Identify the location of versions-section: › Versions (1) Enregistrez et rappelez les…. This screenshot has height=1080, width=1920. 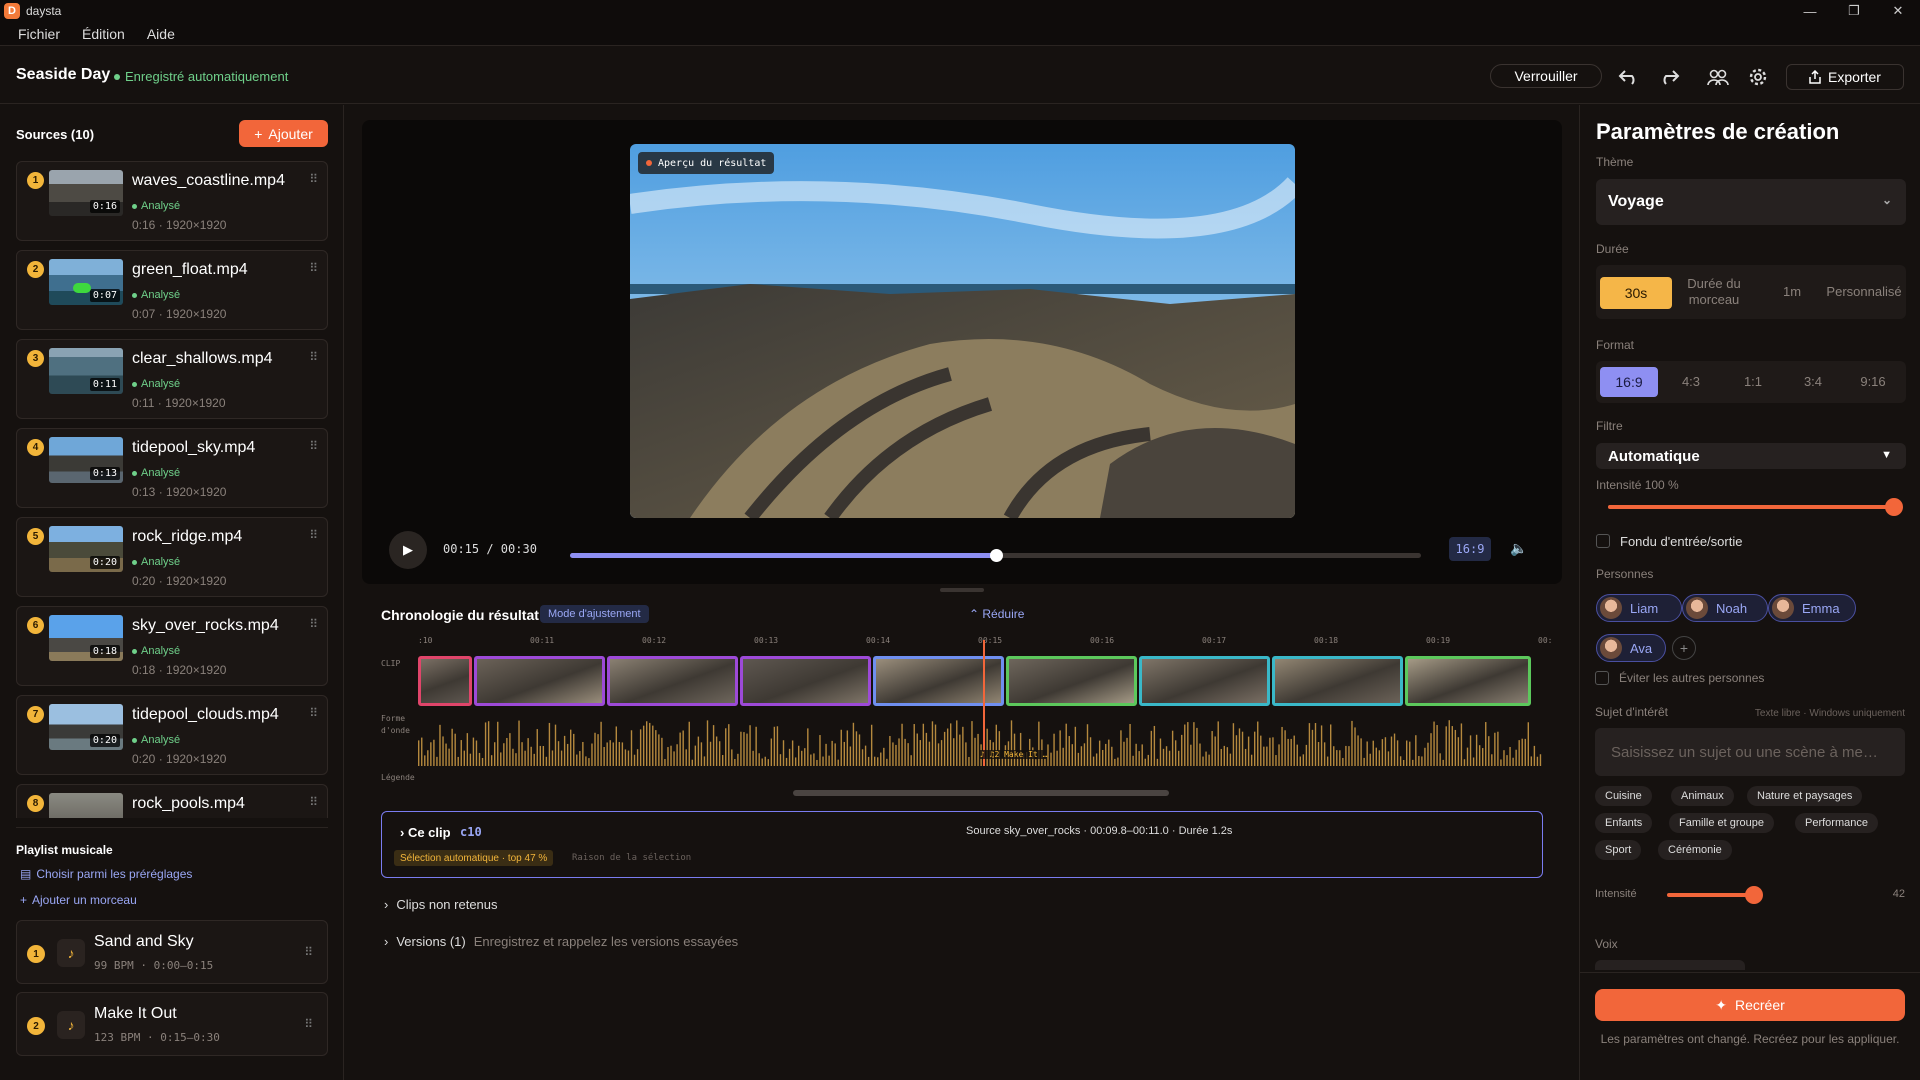
(561, 941).